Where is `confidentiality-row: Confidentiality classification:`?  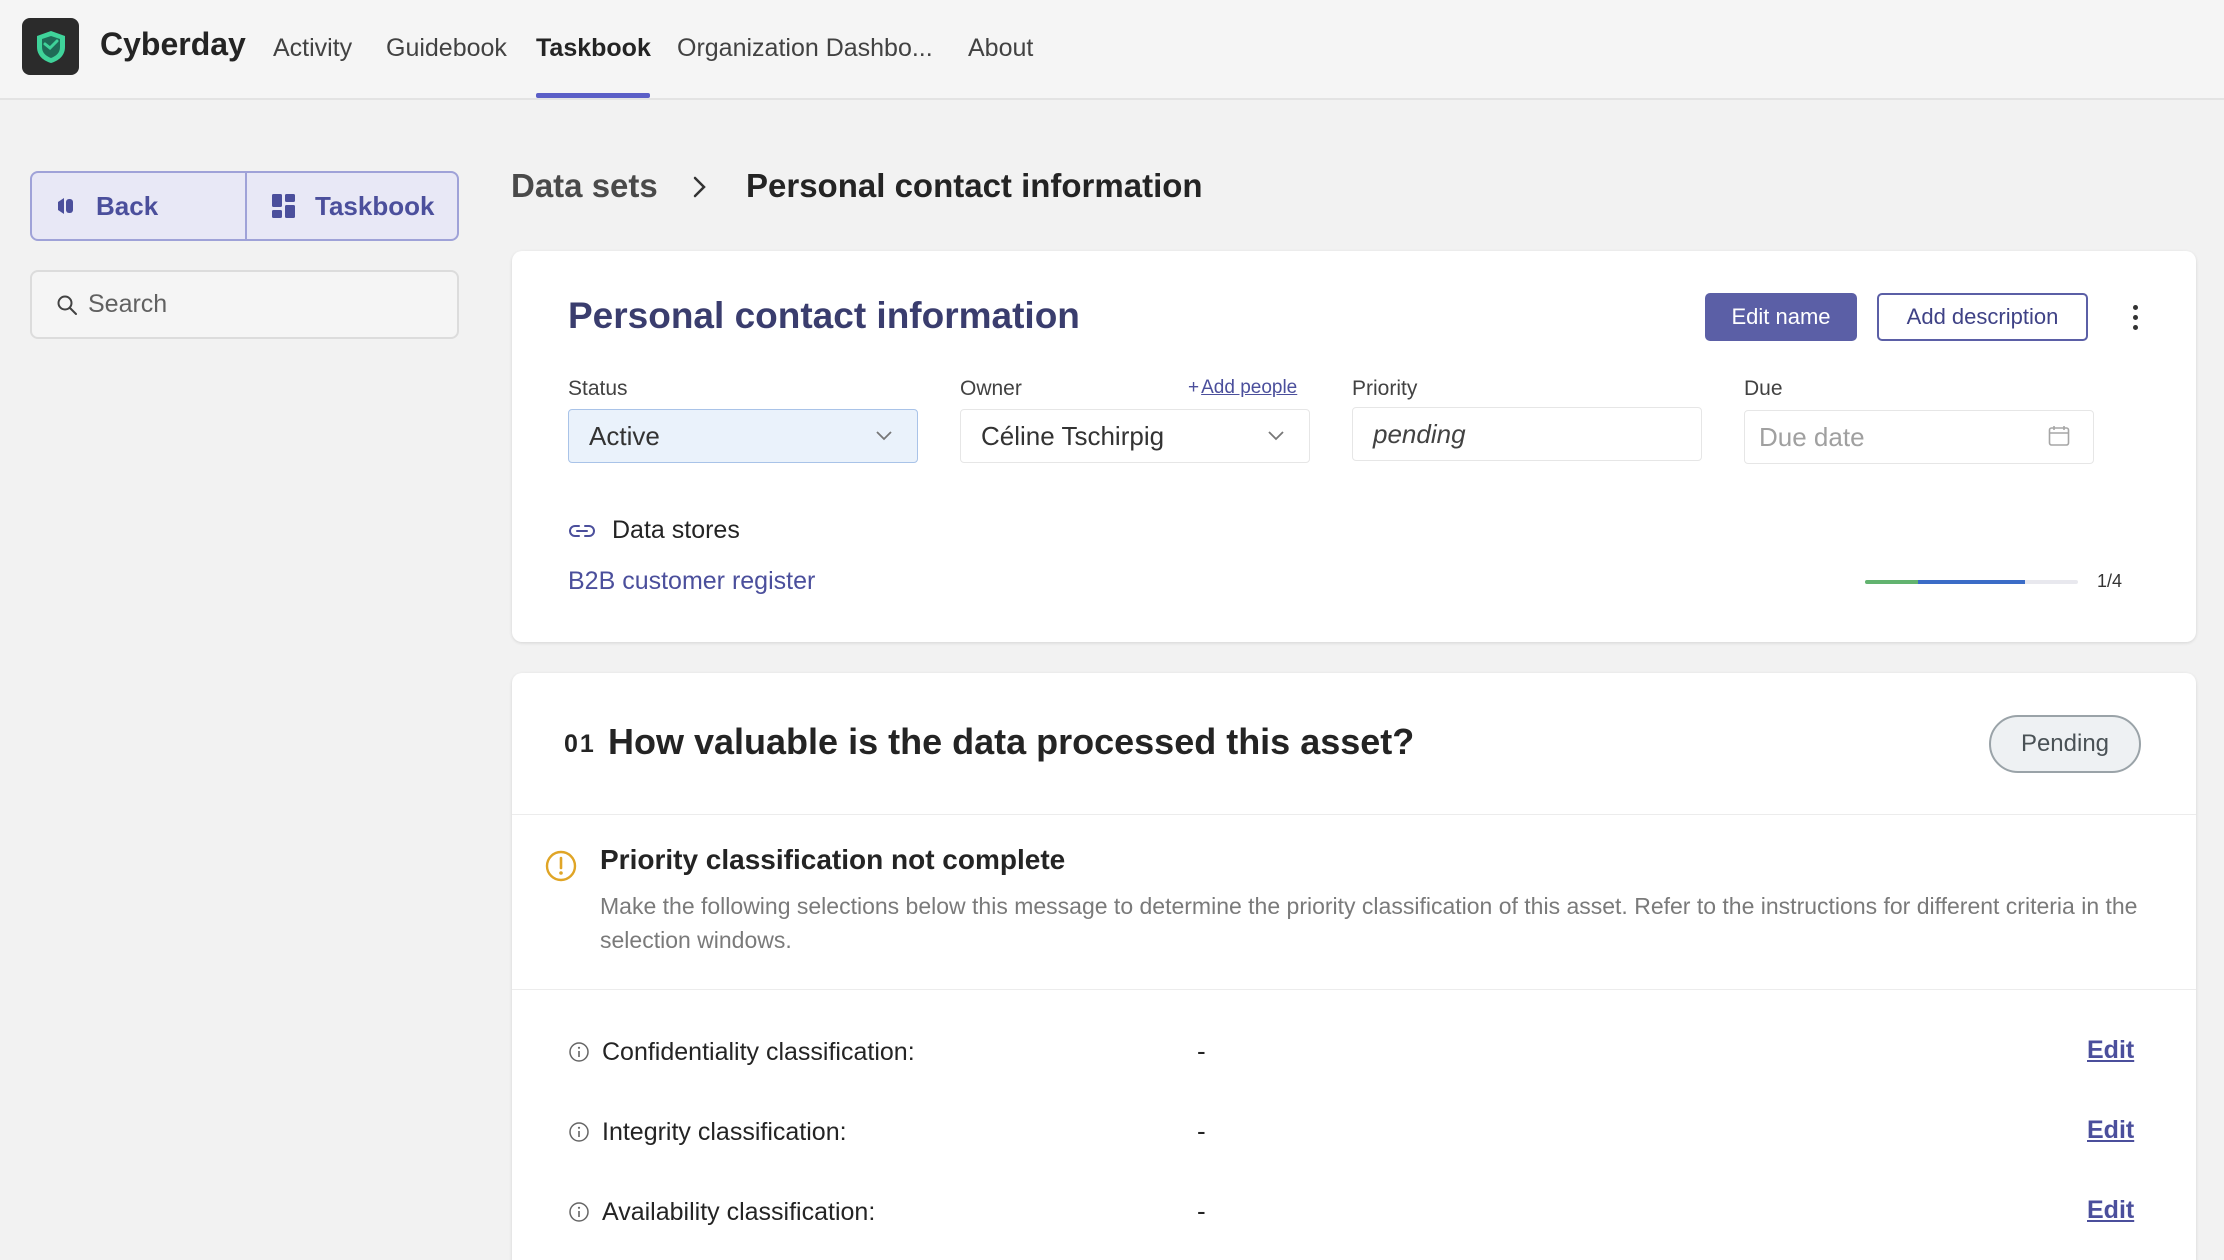
confidentiality-row: Confidentiality classification: is located at coordinates (741, 1052).